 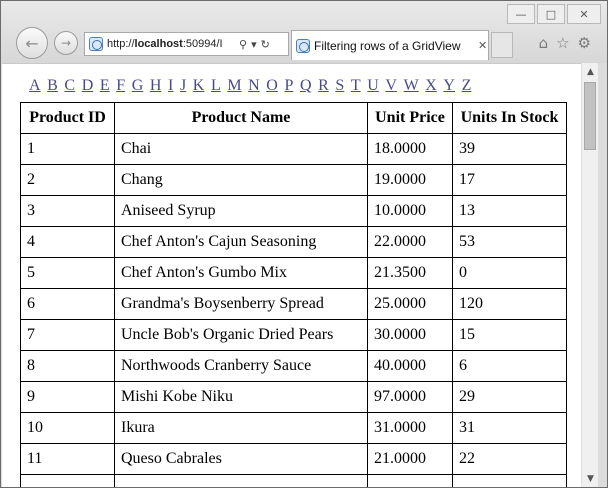 I want to click on cell-unit-price: 30.0000, so click(x=410, y=335).